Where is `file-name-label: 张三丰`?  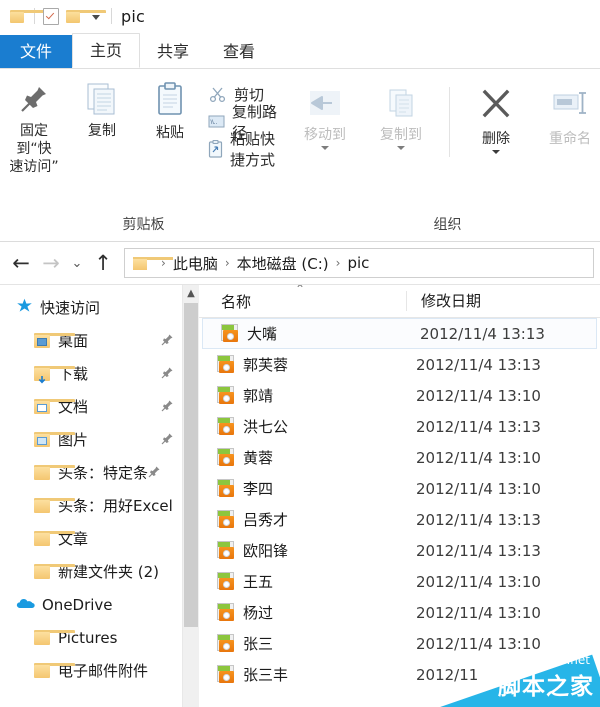
file-name-label: 张三丰 is located at coordinates (266, 675).